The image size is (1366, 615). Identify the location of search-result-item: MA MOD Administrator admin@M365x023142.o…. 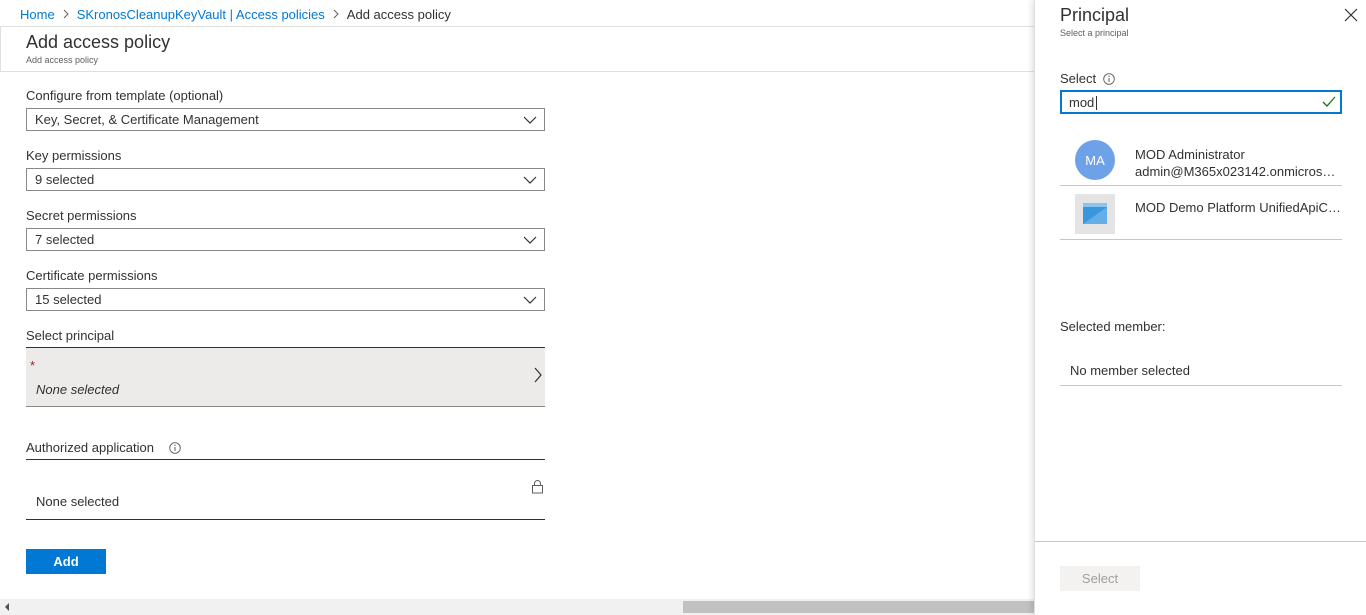
(1201, 160).